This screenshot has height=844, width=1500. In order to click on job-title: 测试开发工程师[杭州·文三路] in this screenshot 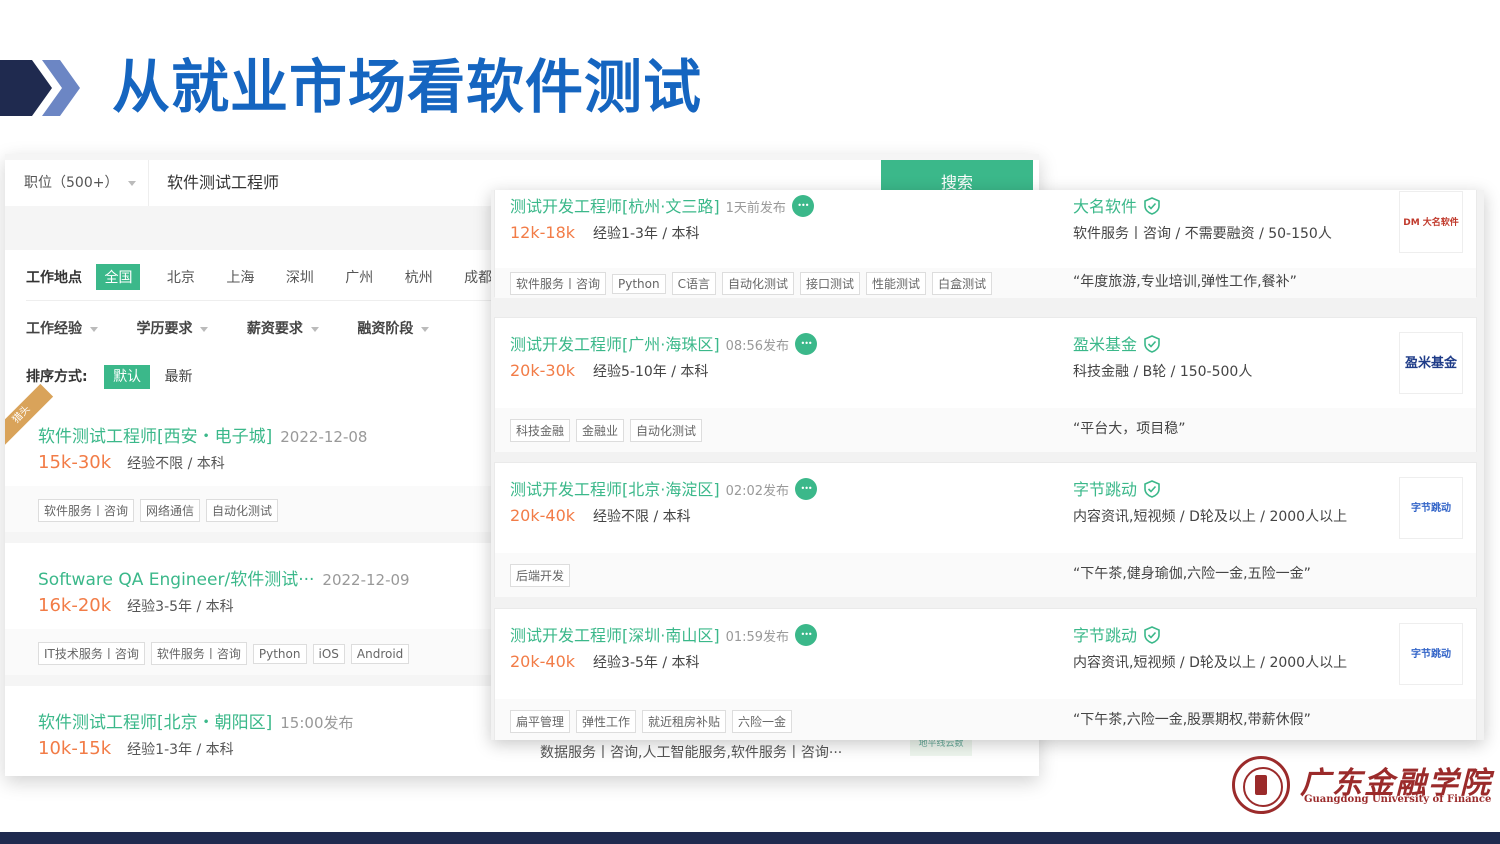, I will do `click(615, 206)`.